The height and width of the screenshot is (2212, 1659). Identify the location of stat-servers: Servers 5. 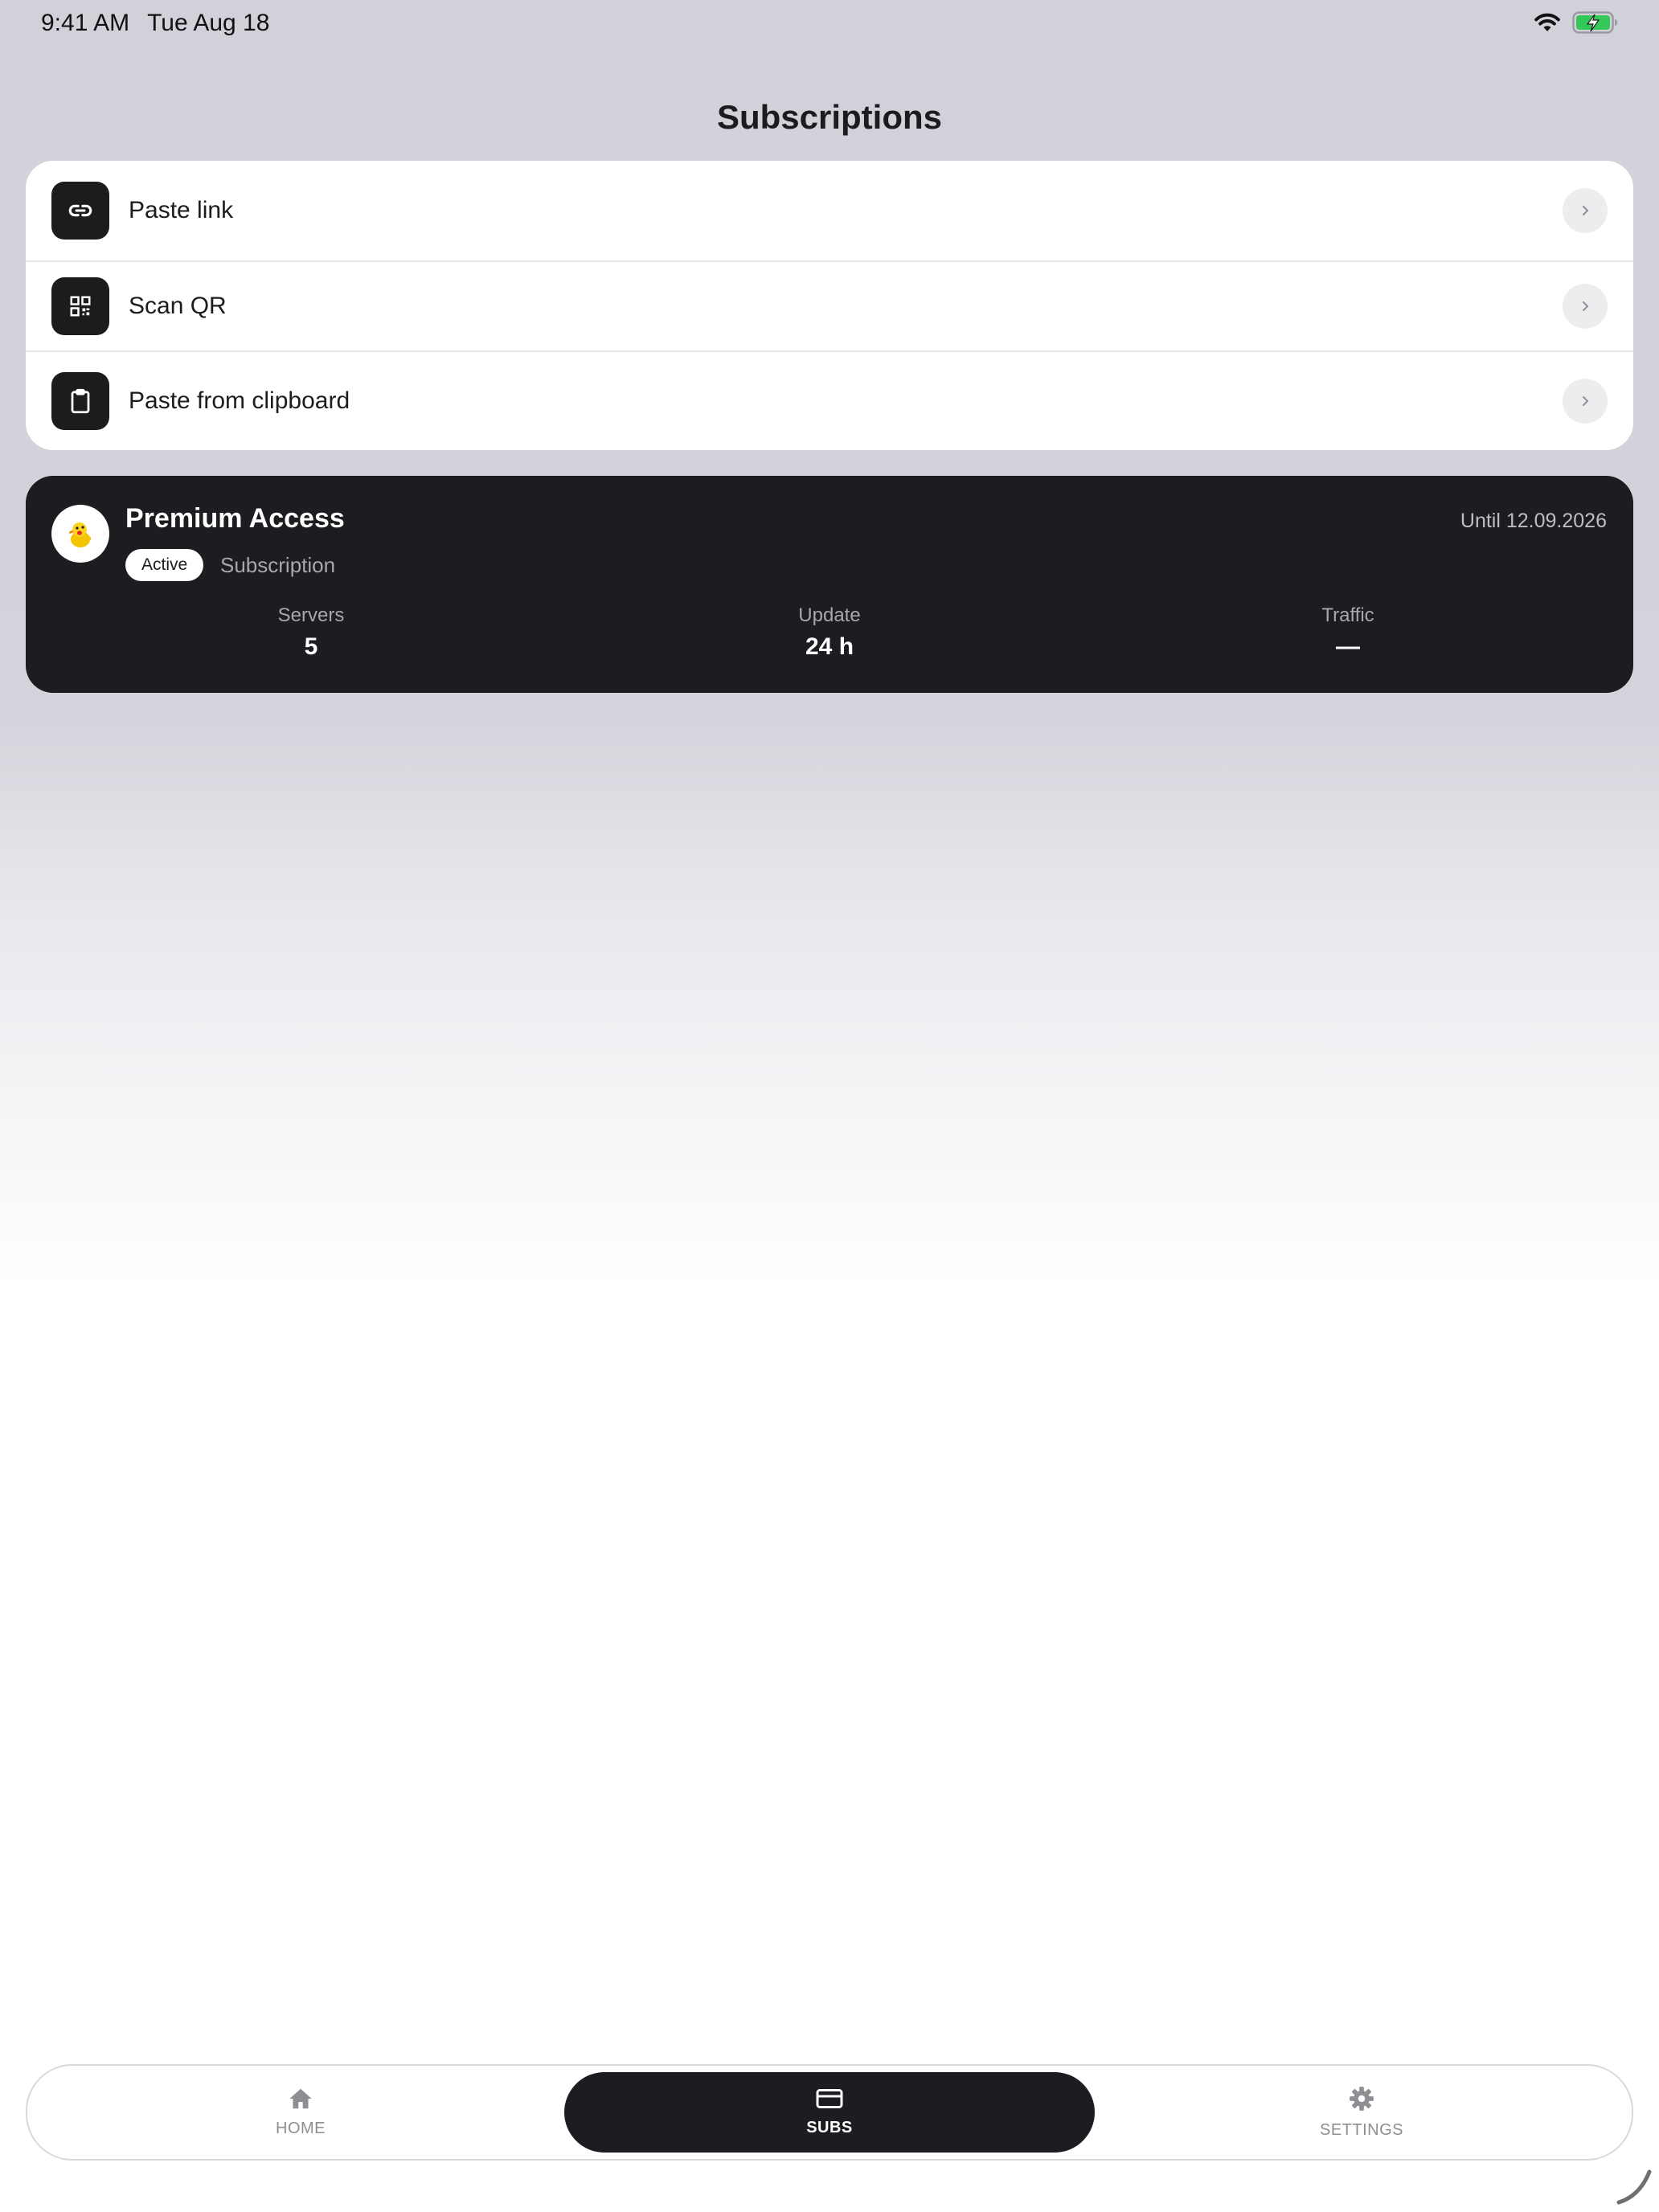
(311, 632).